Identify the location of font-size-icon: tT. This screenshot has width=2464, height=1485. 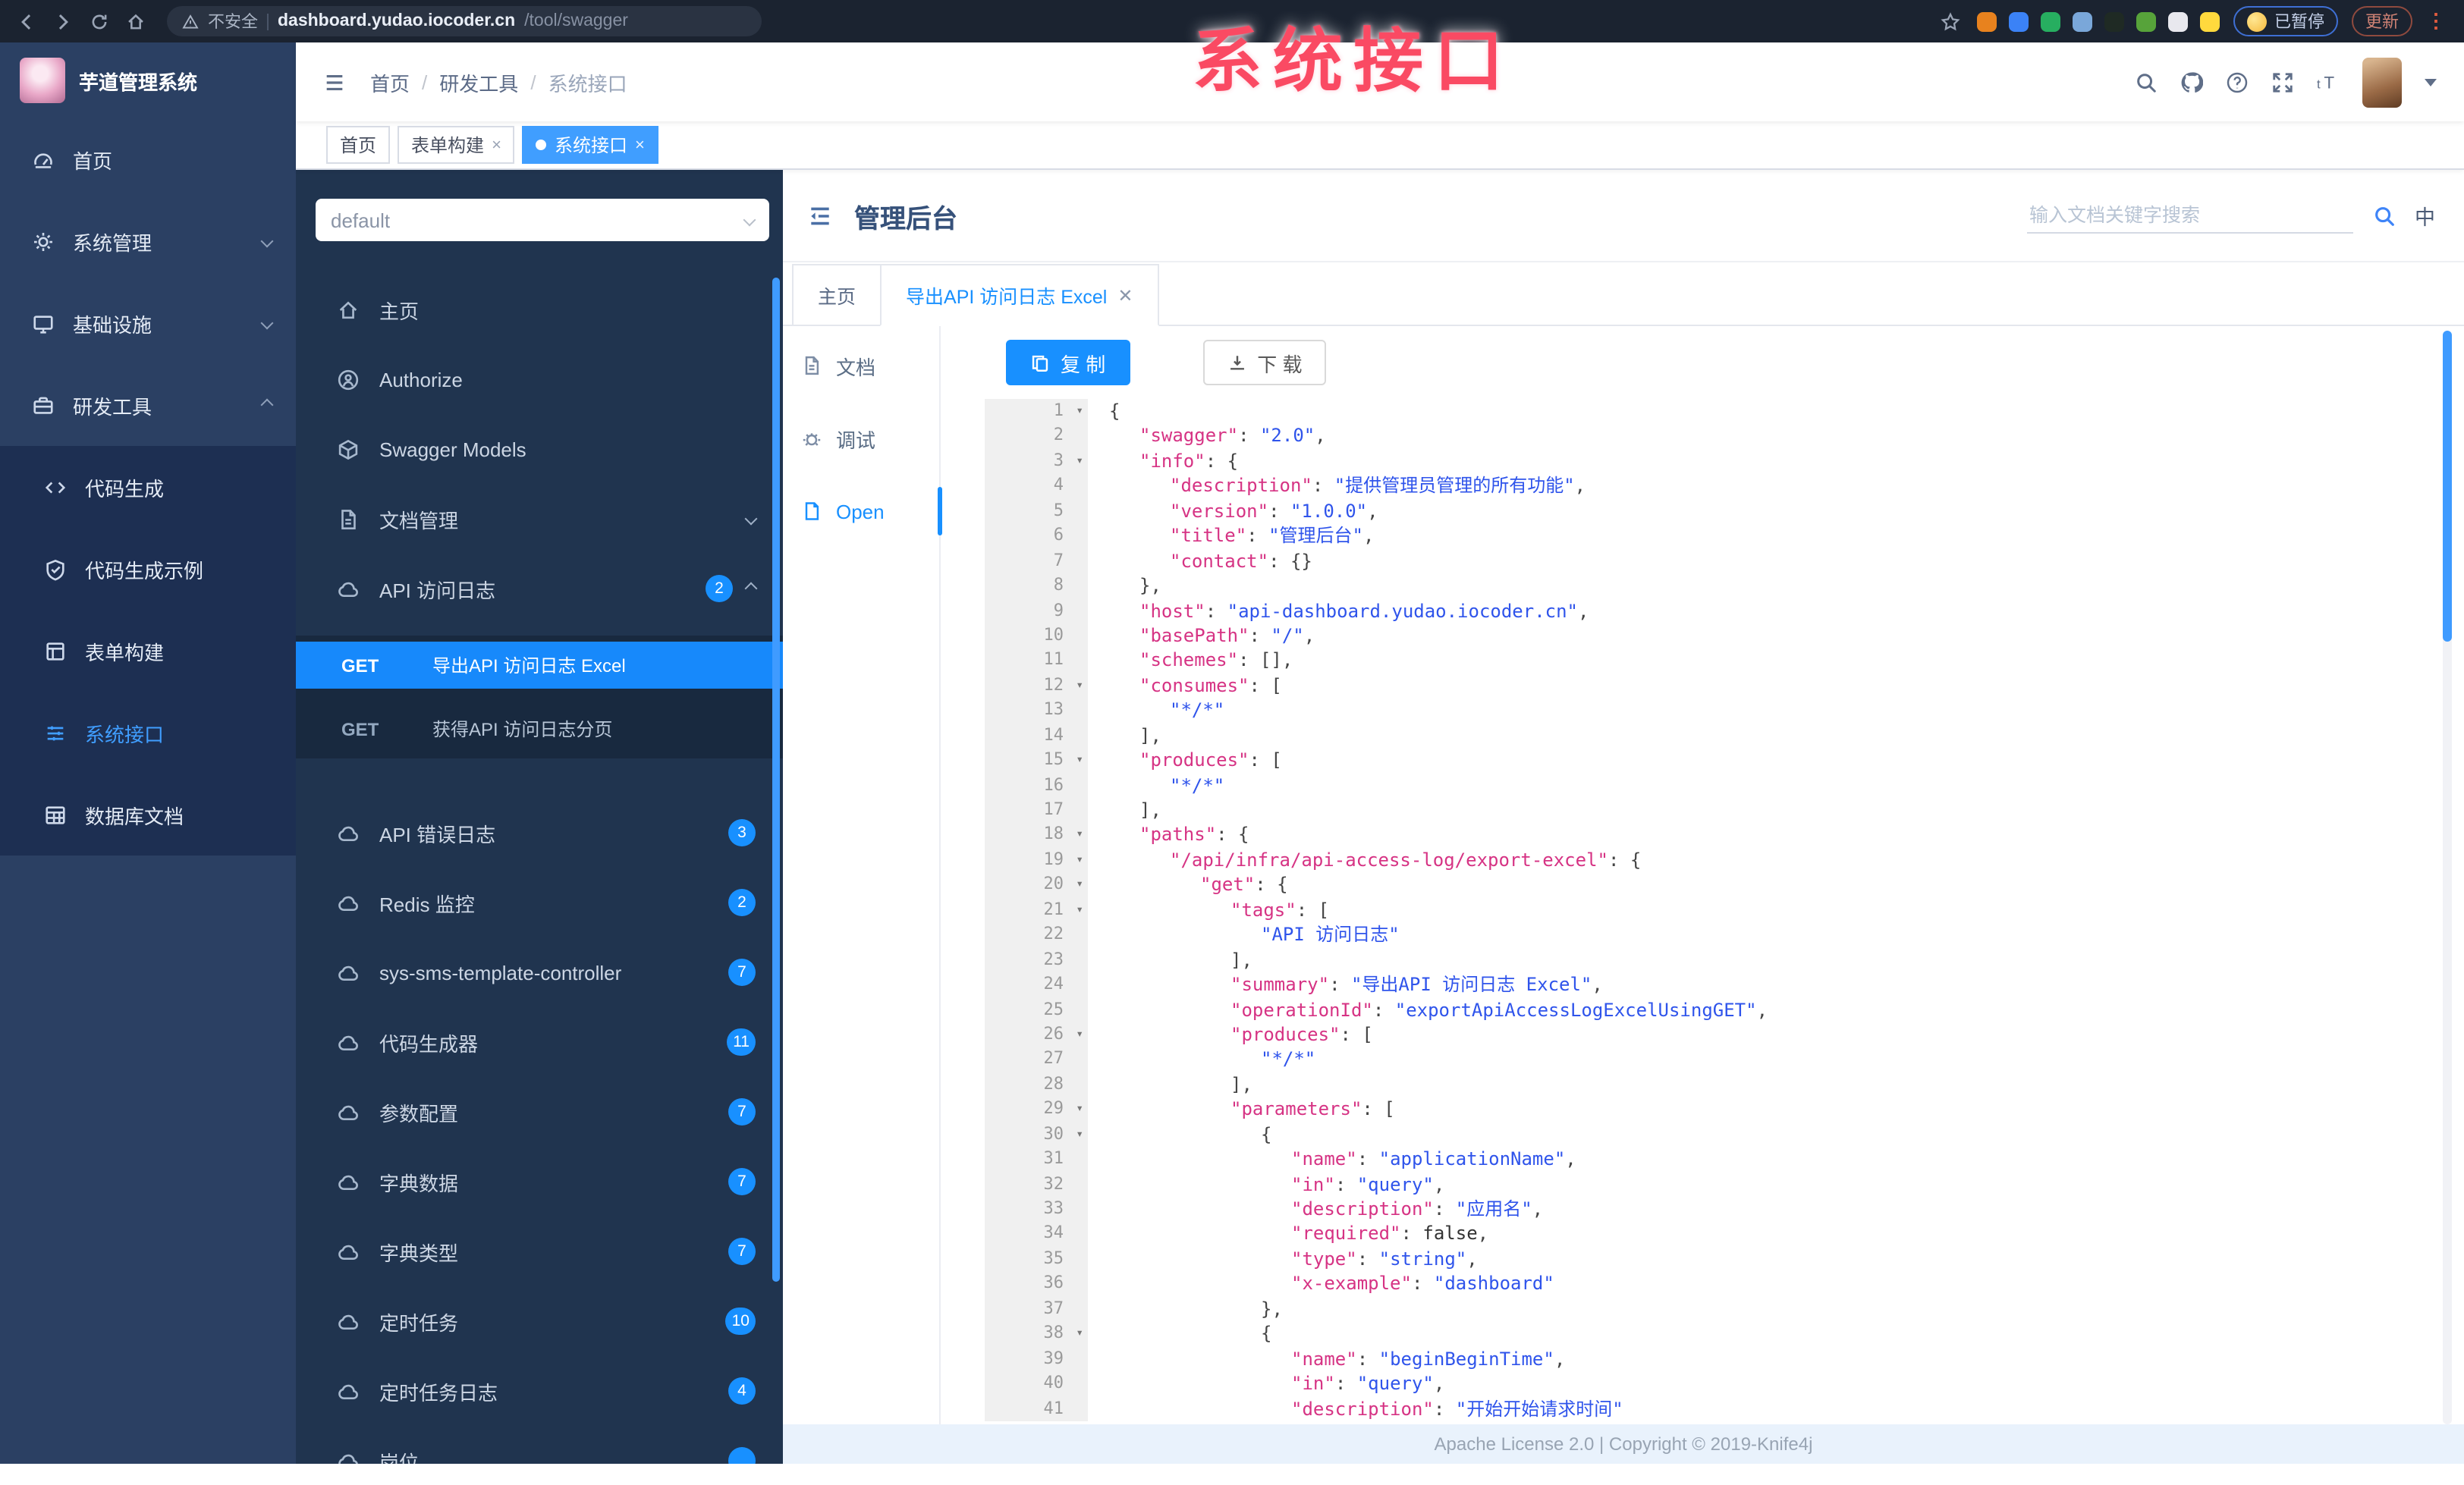
(2328, 82).